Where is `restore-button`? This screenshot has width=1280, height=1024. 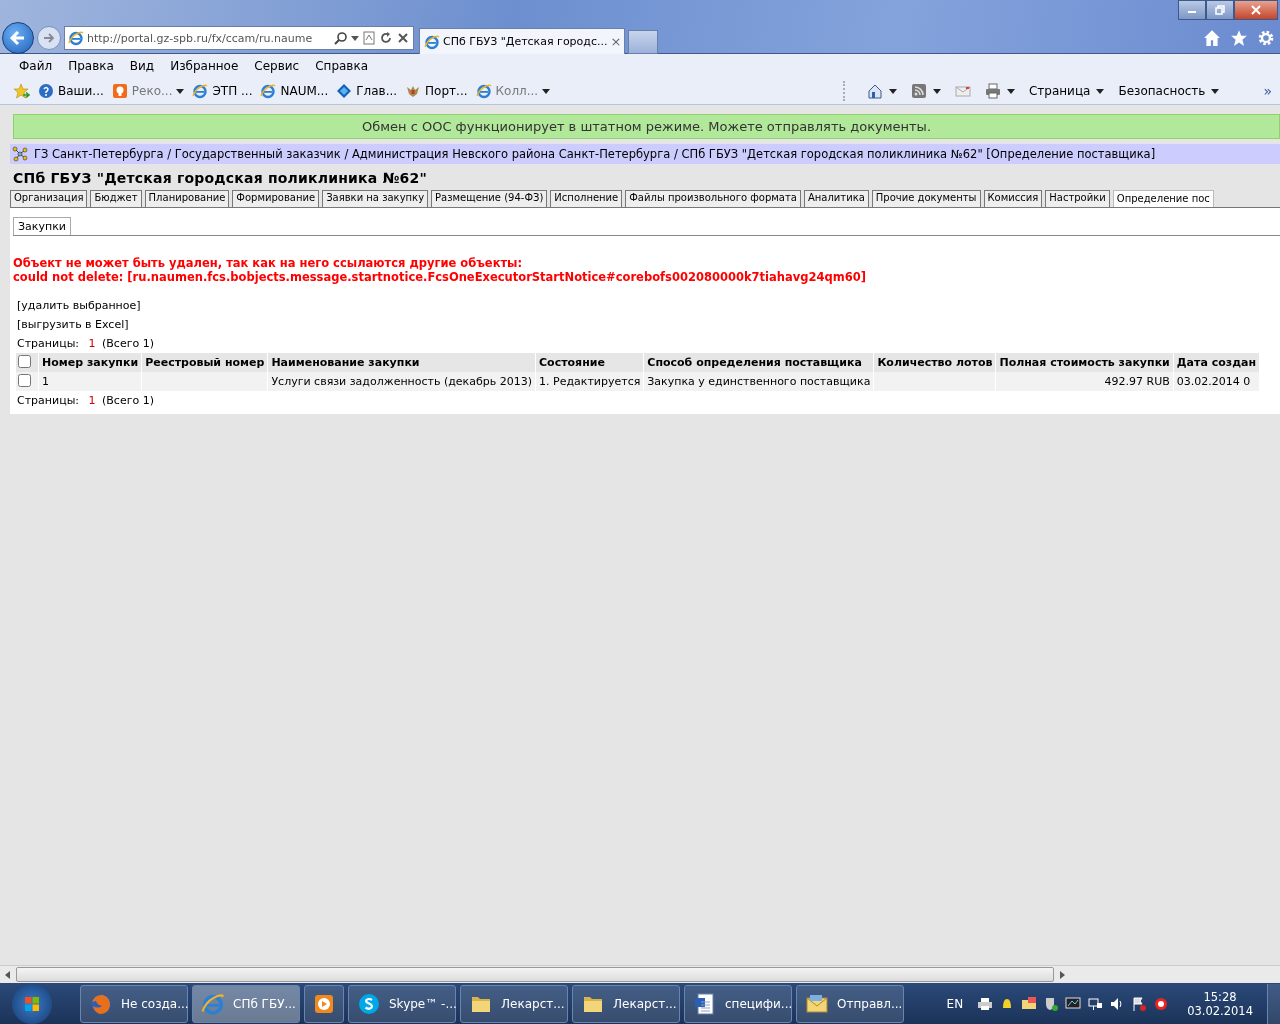 restore-button is located at coordinates (1220, 10).